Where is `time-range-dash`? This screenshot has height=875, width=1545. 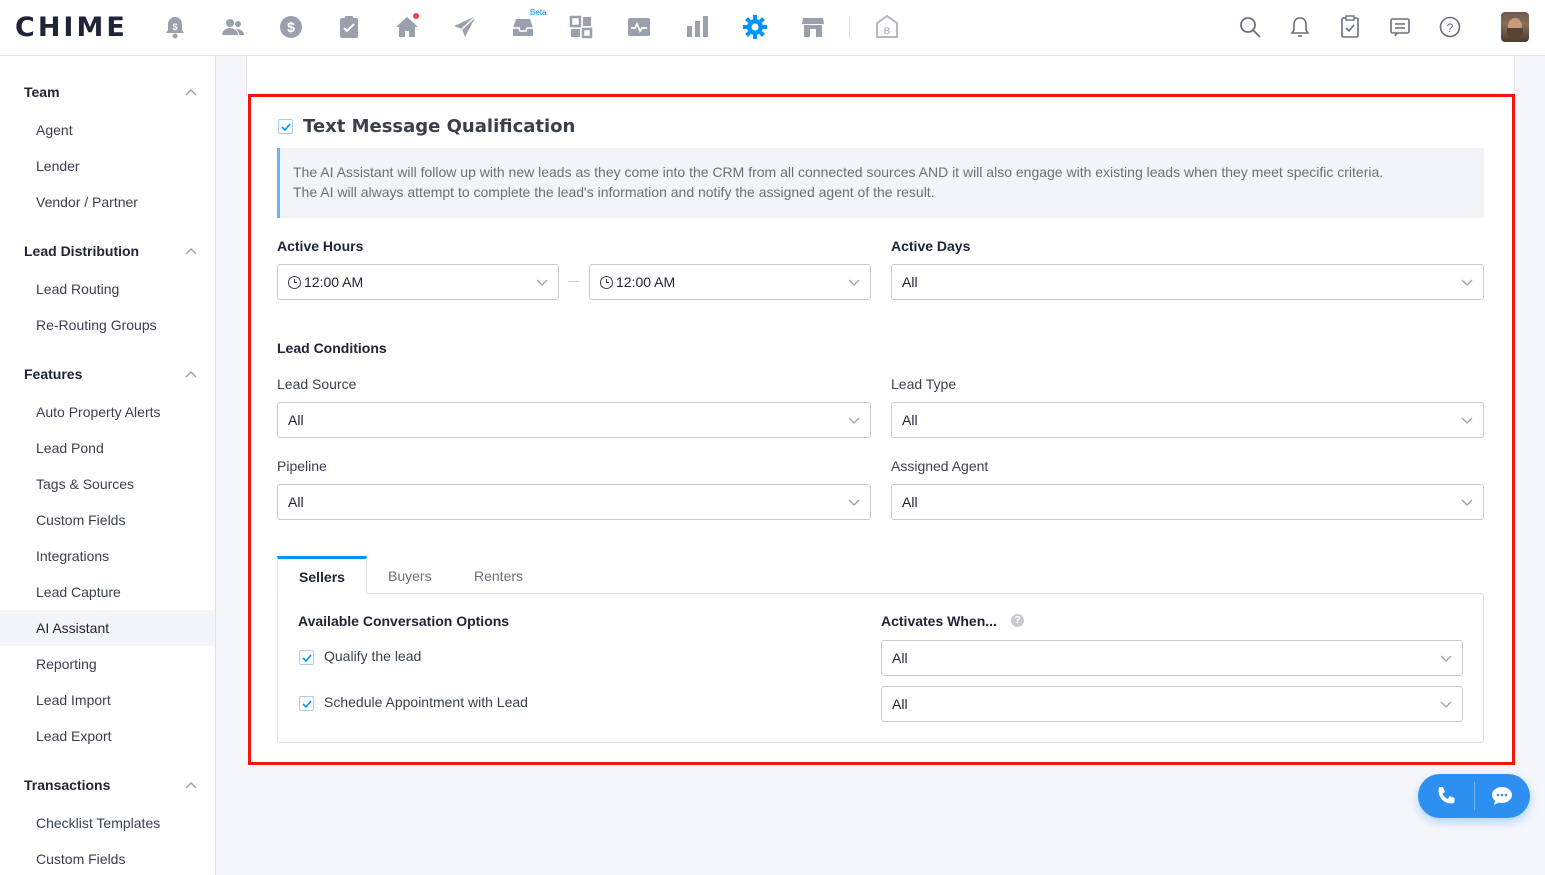 time-range-dash is located at coordinates (573, 281).